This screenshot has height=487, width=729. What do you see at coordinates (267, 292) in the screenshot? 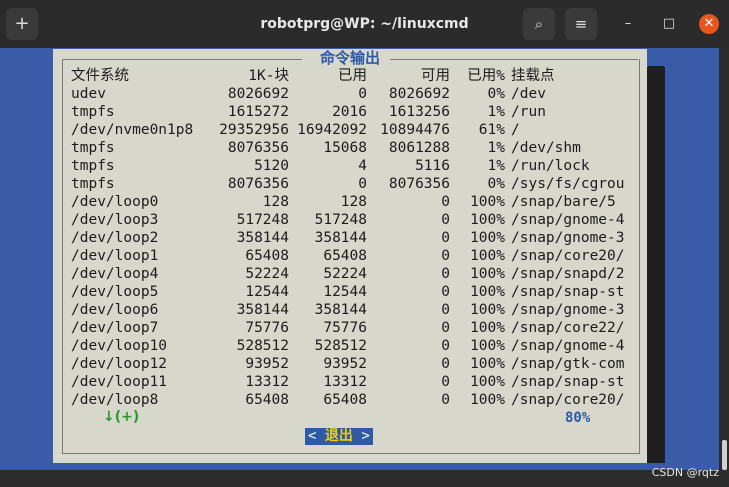
I see `cell-blocks: 12544` at bounding box center [267, 292].